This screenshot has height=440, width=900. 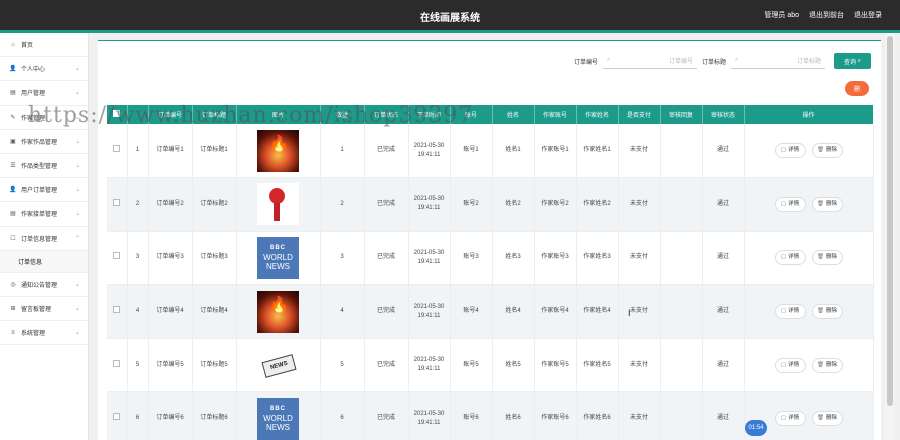 I want to click on quantity-cell: 2, so click(x=342, y=204).